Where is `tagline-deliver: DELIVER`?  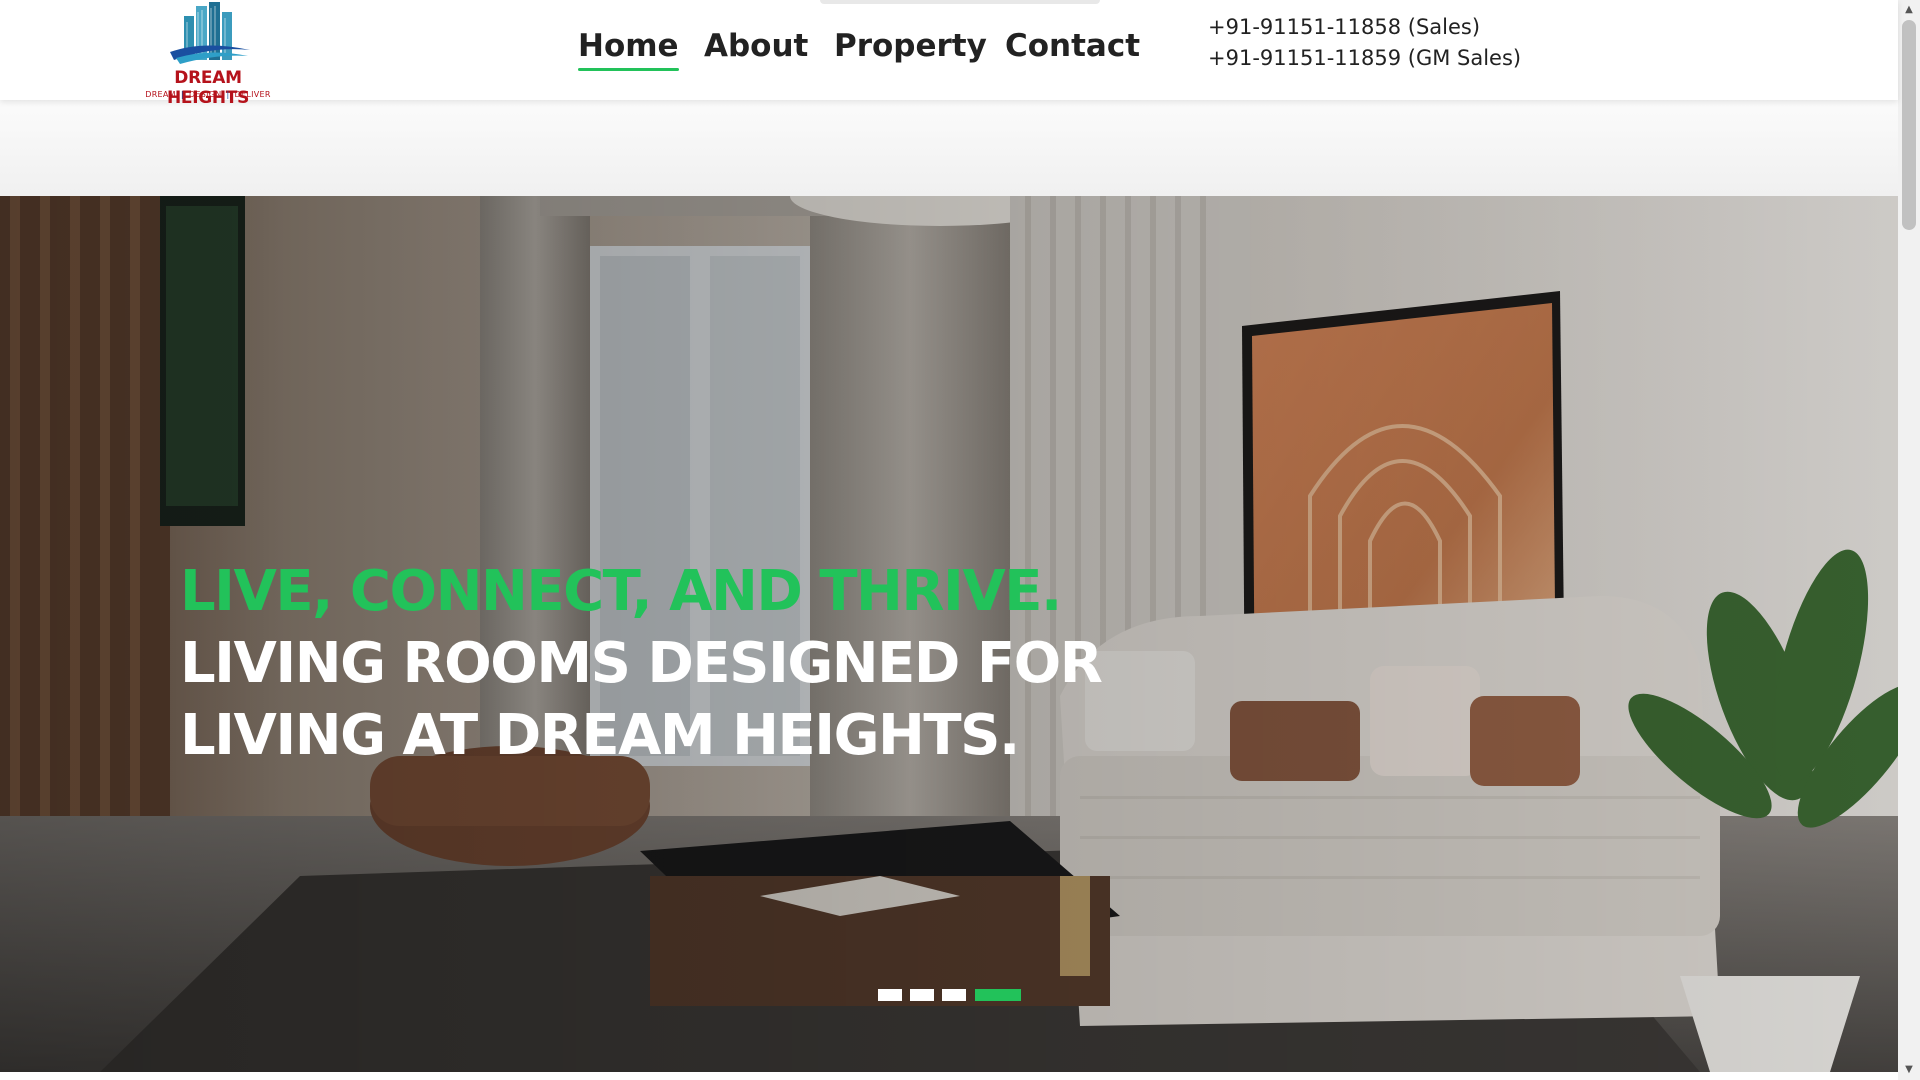
tagline-deliver: DELIVER is located at coordinates (252, 94).